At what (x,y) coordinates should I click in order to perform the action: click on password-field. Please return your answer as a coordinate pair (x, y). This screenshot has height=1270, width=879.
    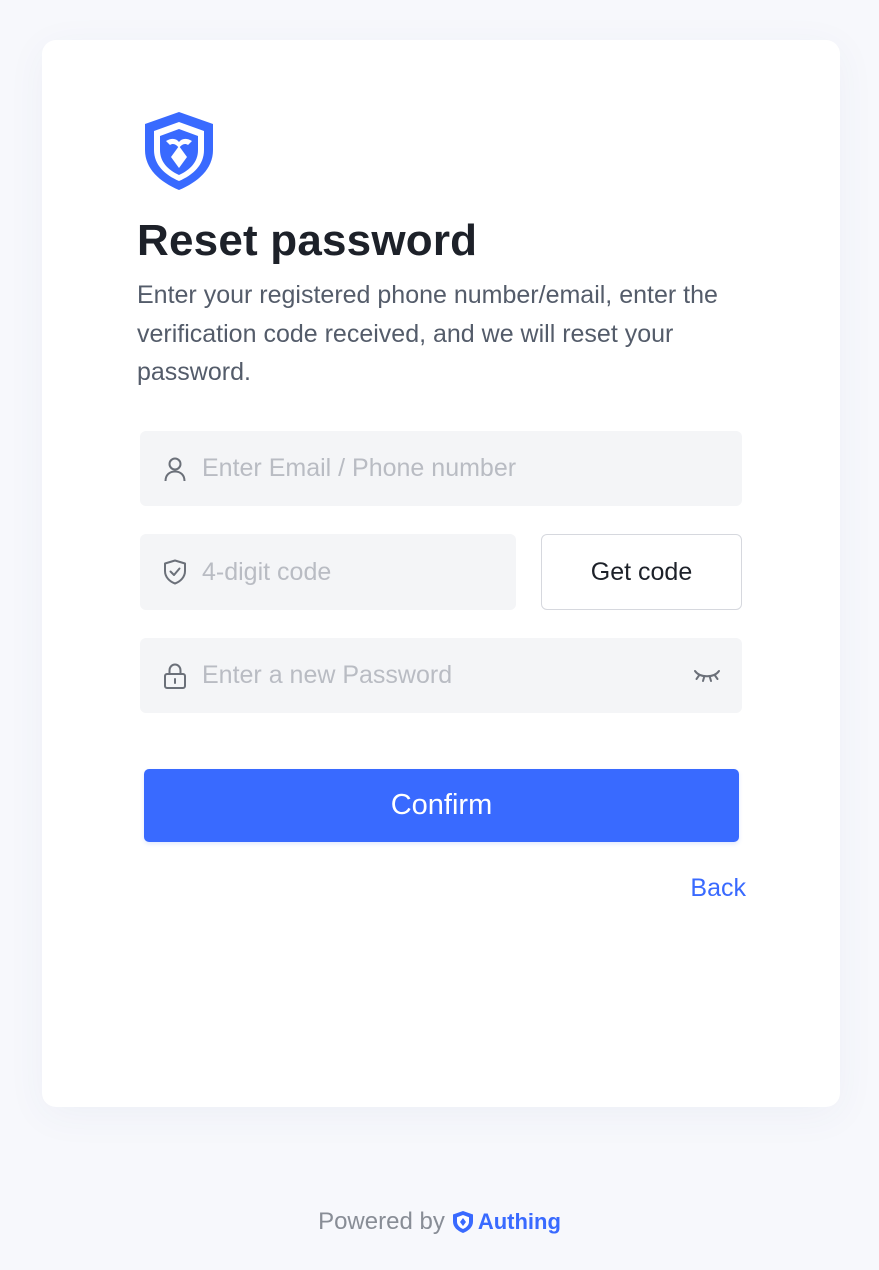
    Looking at the image, I should click on (441, 675).